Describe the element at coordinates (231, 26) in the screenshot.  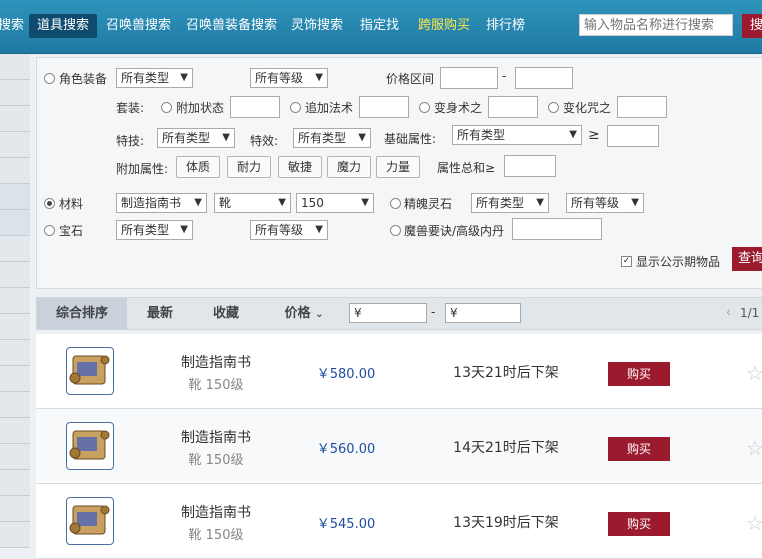
I see `tab-pet-equip-search: 召唤兽装备搜索` at that location.